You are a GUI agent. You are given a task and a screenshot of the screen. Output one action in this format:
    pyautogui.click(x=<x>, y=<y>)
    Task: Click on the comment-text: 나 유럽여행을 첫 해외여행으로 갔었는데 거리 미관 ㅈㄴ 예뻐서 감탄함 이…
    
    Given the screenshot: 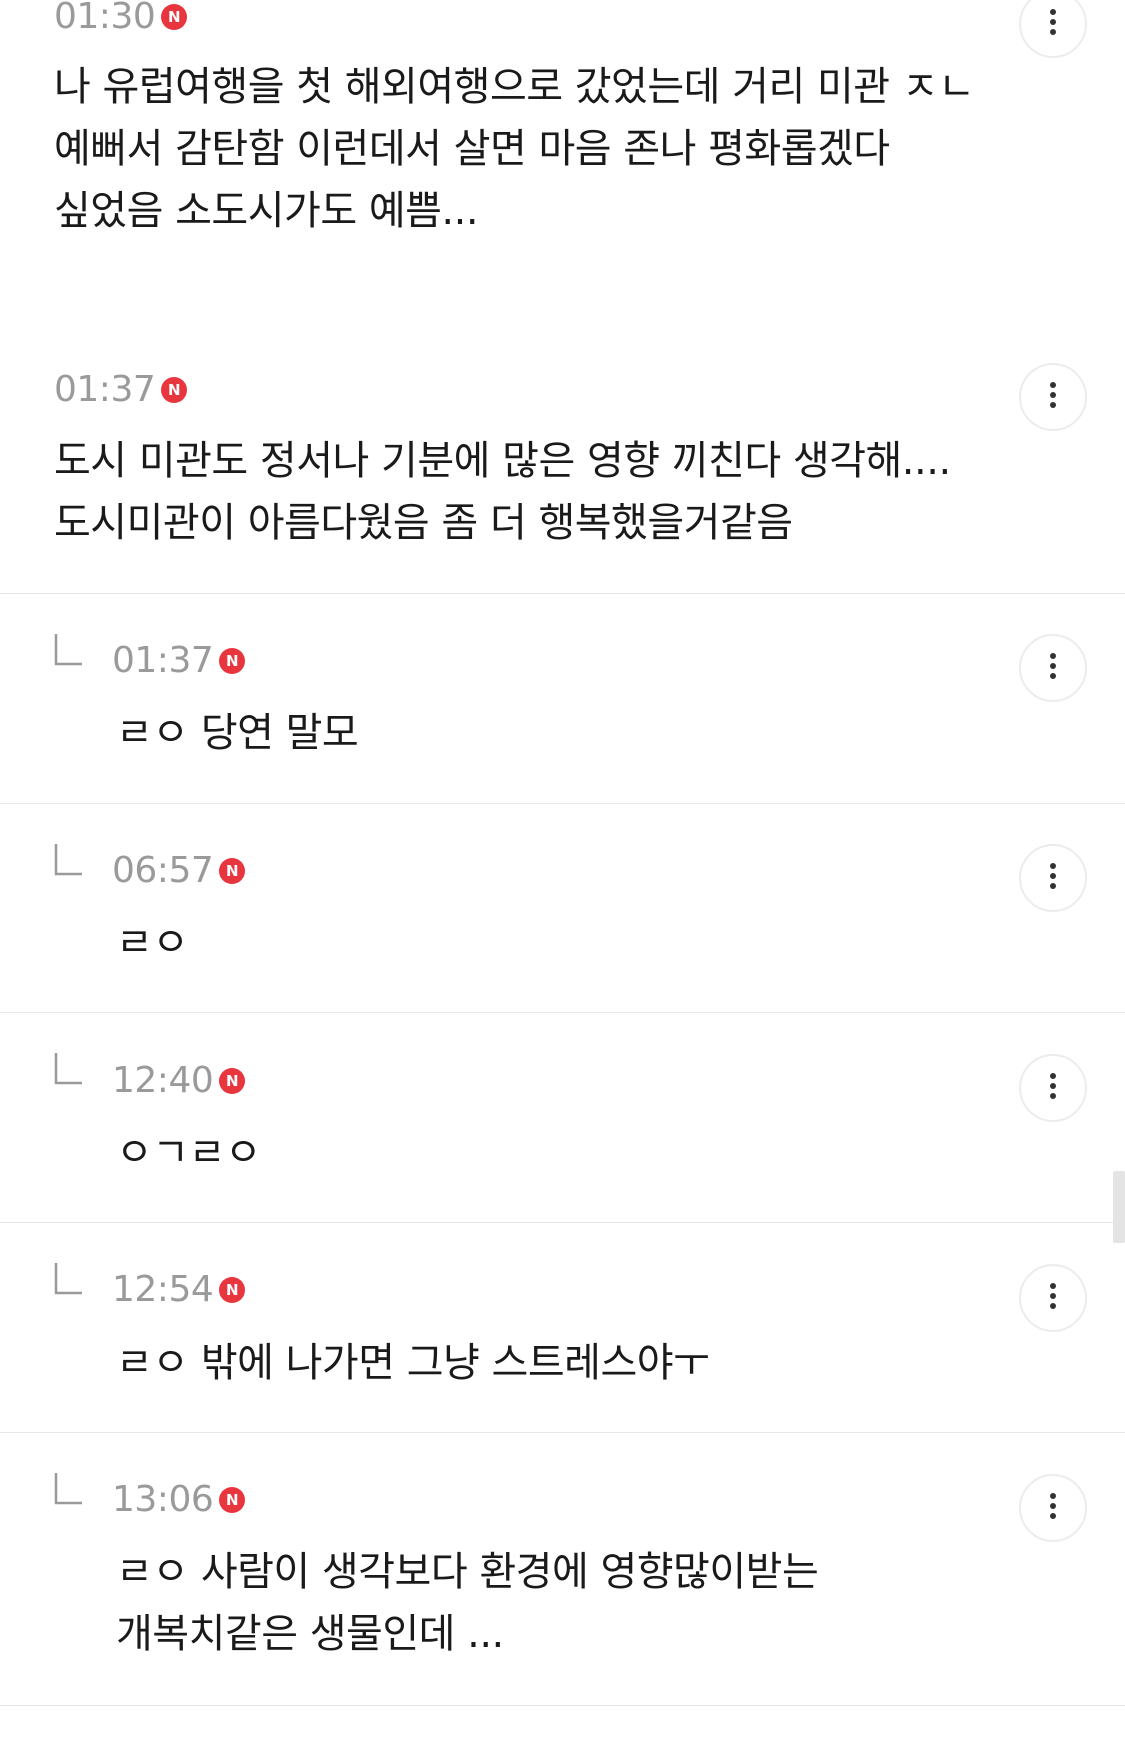 What is the action you would take?
    pyautogui.click(x=514, y=149)
    